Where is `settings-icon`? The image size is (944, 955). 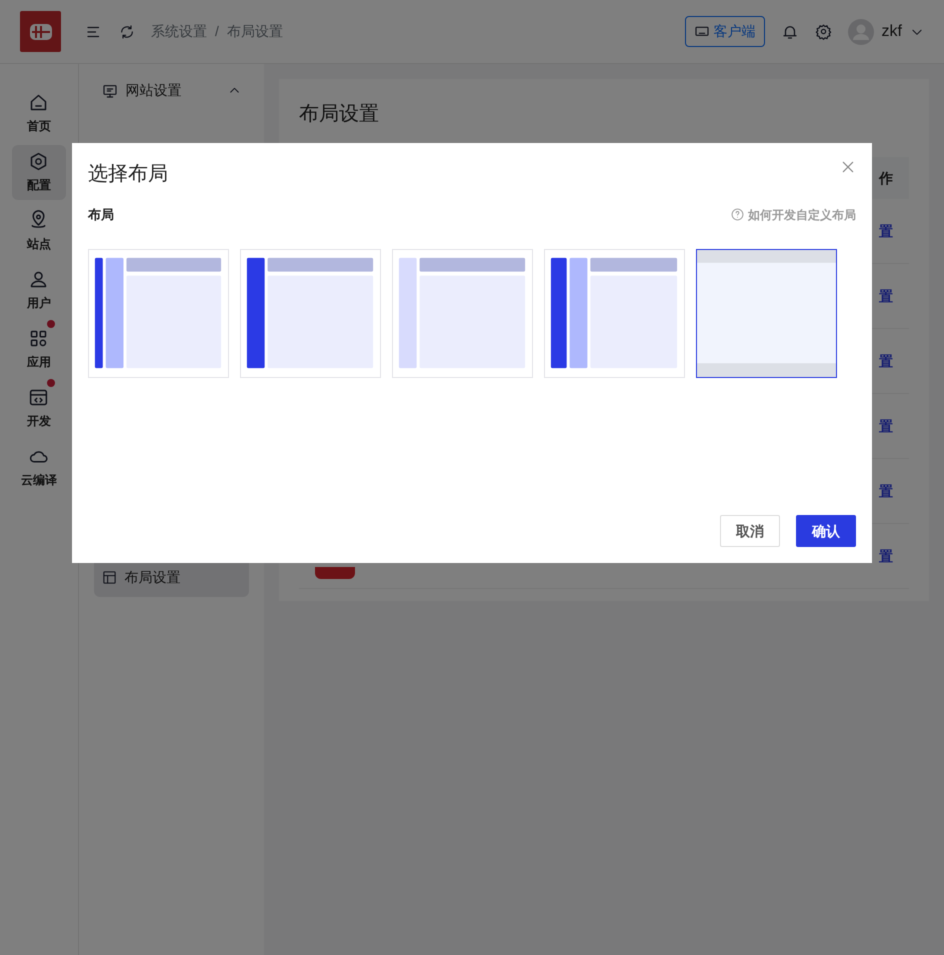 settings-icon is located at coordinates (823, 31).